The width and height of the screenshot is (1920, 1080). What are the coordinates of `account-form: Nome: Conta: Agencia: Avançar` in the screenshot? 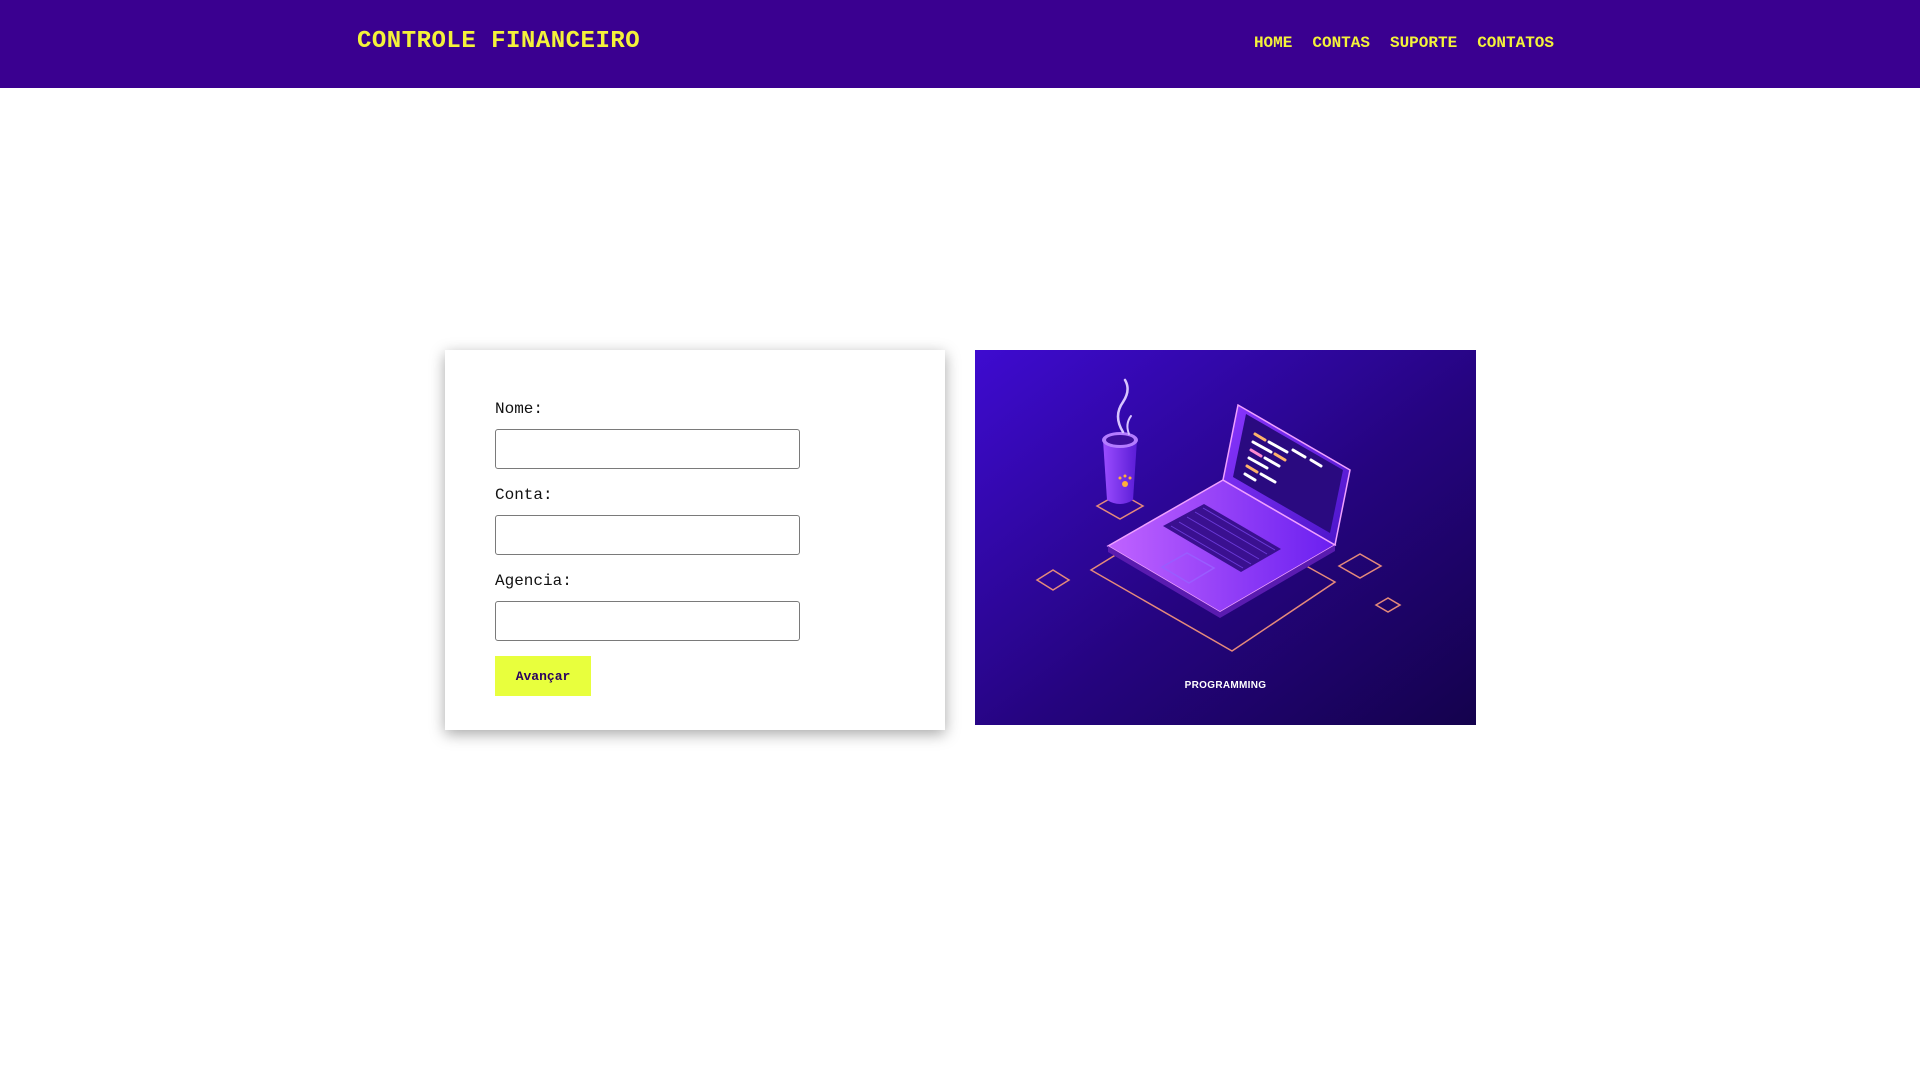 It's located at (660, 547).